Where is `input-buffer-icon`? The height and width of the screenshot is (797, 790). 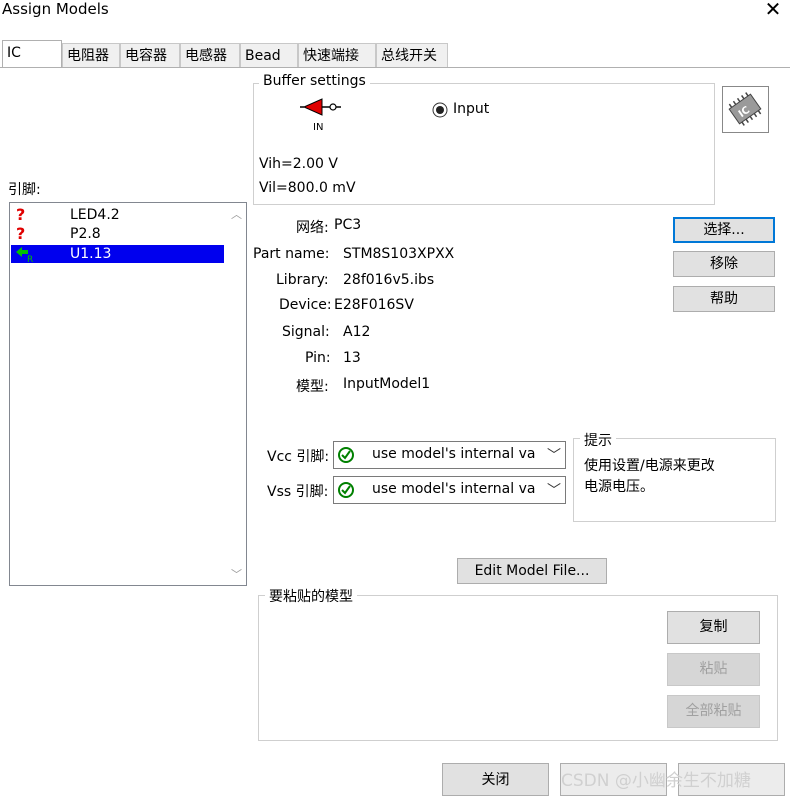 input-buffer-icon is located at coordinates (321, 109).